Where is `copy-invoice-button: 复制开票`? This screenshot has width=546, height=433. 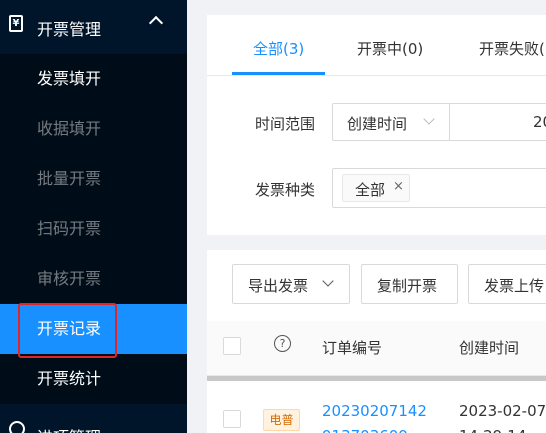 copy-invoice-button: 复制开票 is located at coordinates (409, 284).